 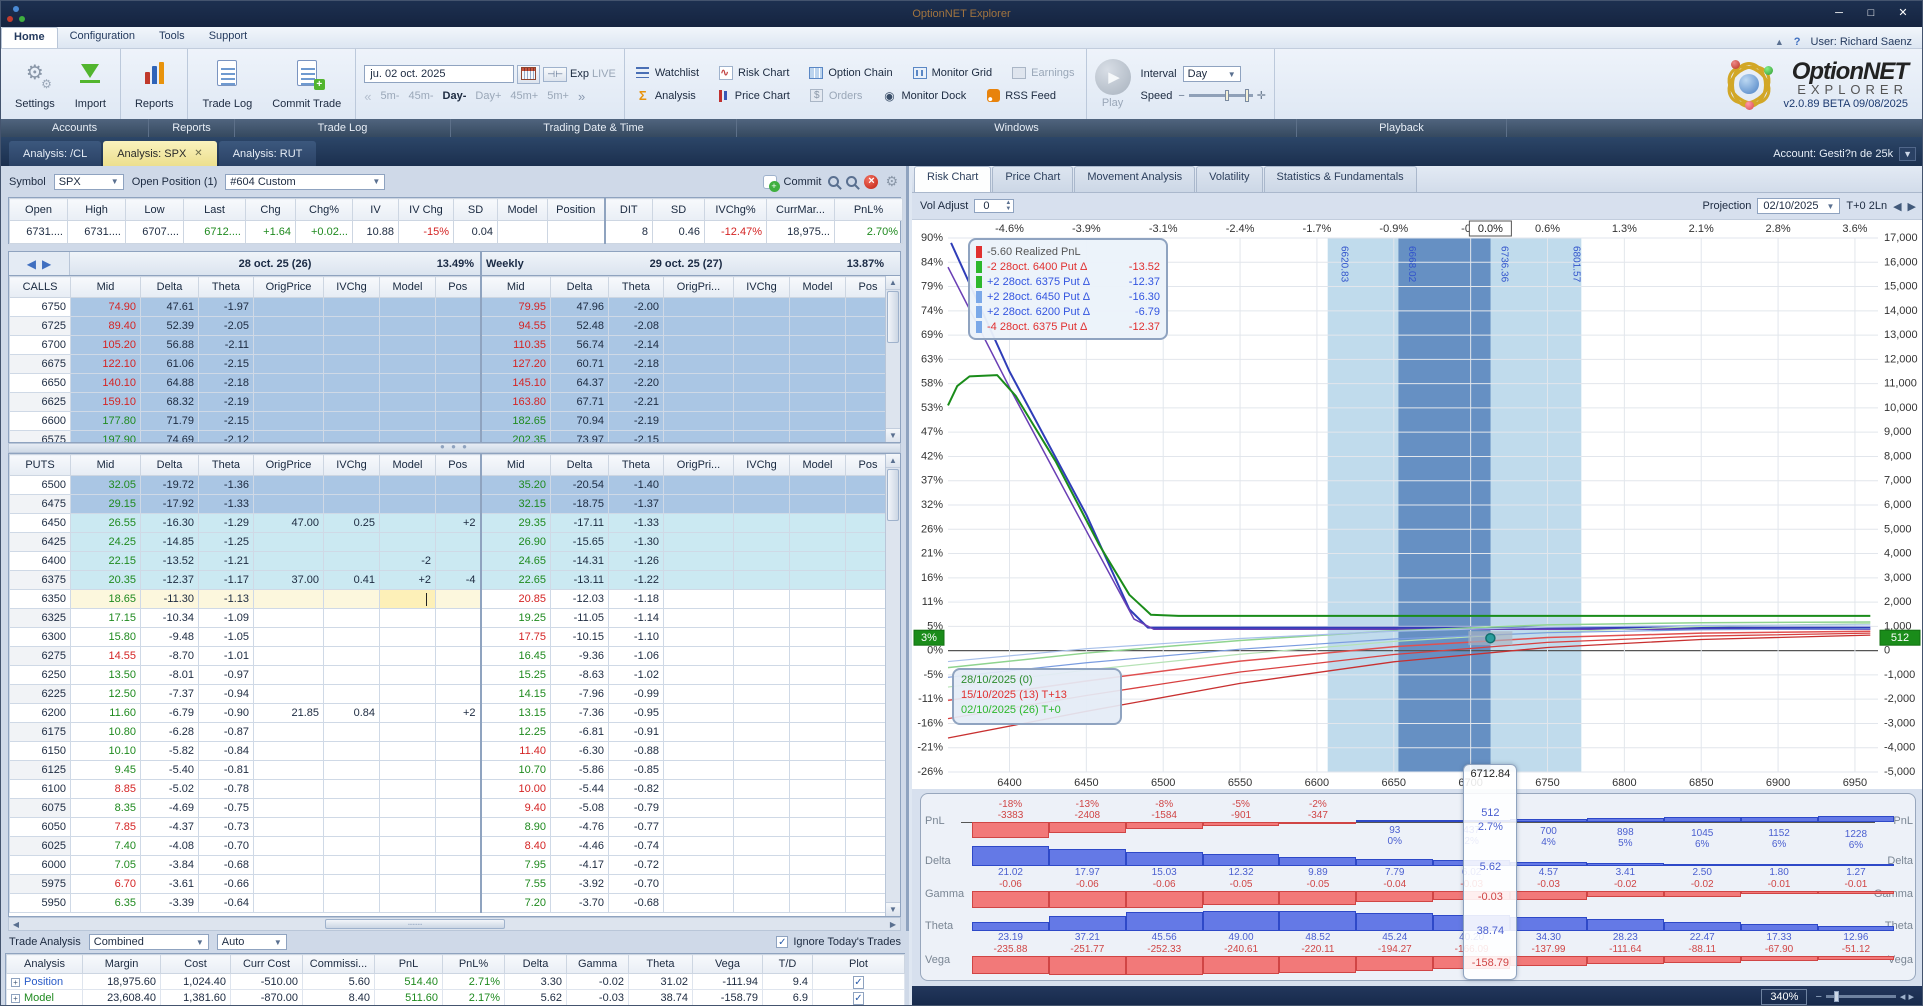 What do you see at coordinates (102, 37) in the screenshot?
I see `menu-configuration: Configuration` at bounding box center [102, 37].